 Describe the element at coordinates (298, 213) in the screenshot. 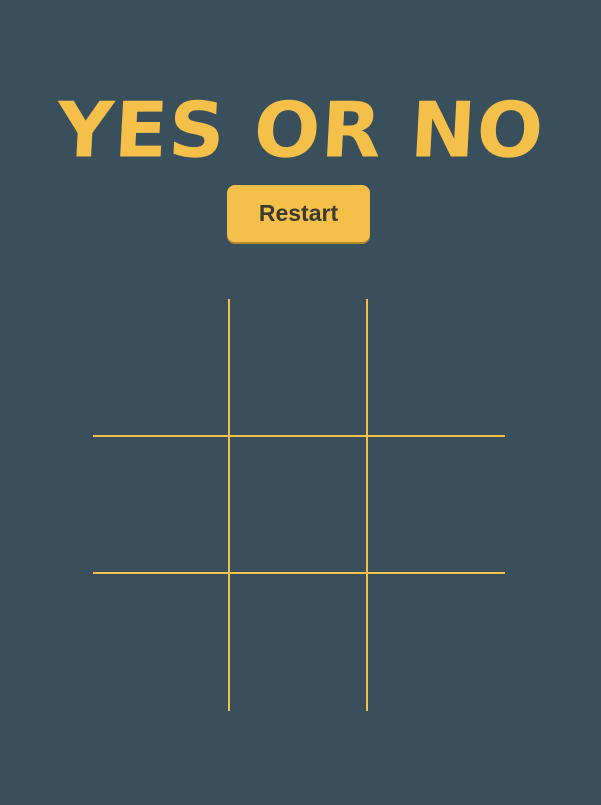

I see `restart-button: Restart` at that location.